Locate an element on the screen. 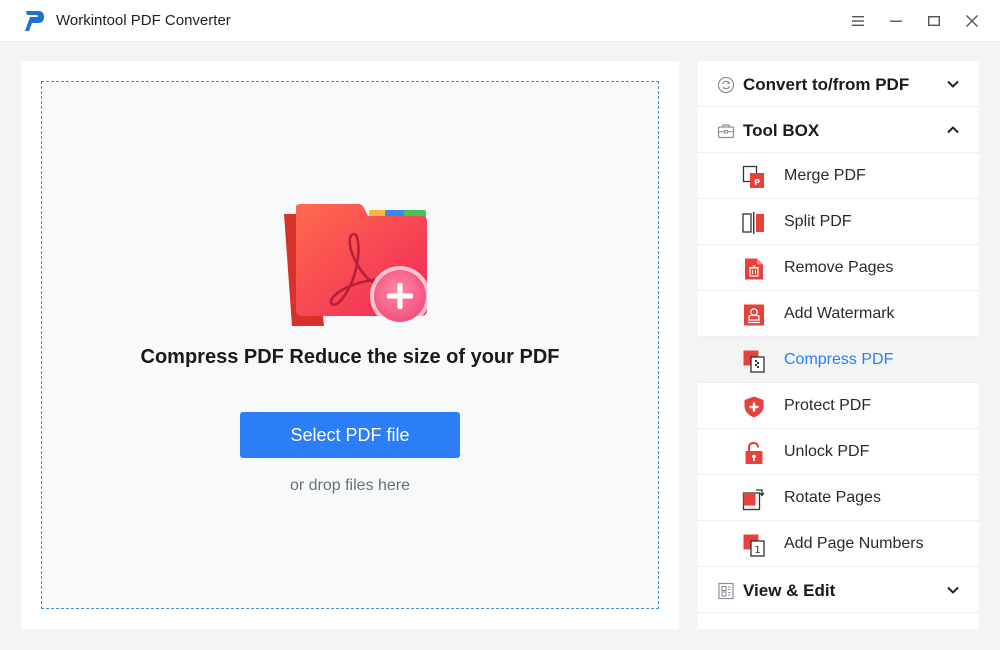 This screenshot has width=1000, height=650. pdf-folder-icon is located at coordinates (352, 264).